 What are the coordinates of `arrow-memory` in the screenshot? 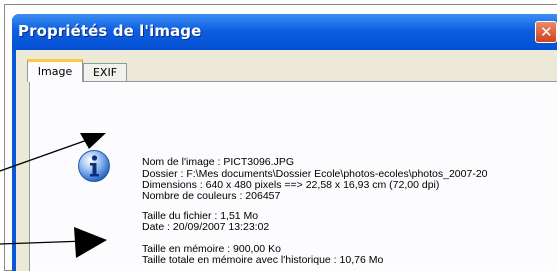 It's located at (53, 242).